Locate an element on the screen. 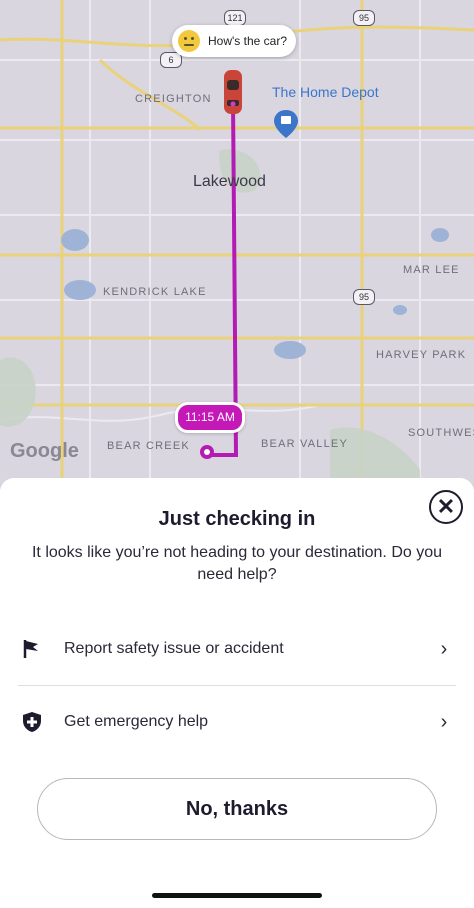  sheet-title: Just checking in is located at coordinates (237, 519).